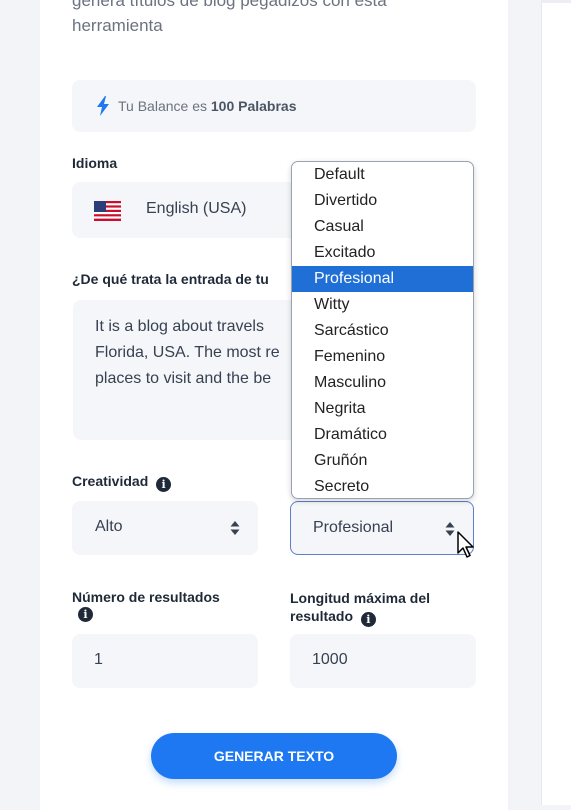 This screenshot has width=571, height=810. I want to click on creativity-value: Alto, so click(109, 526).